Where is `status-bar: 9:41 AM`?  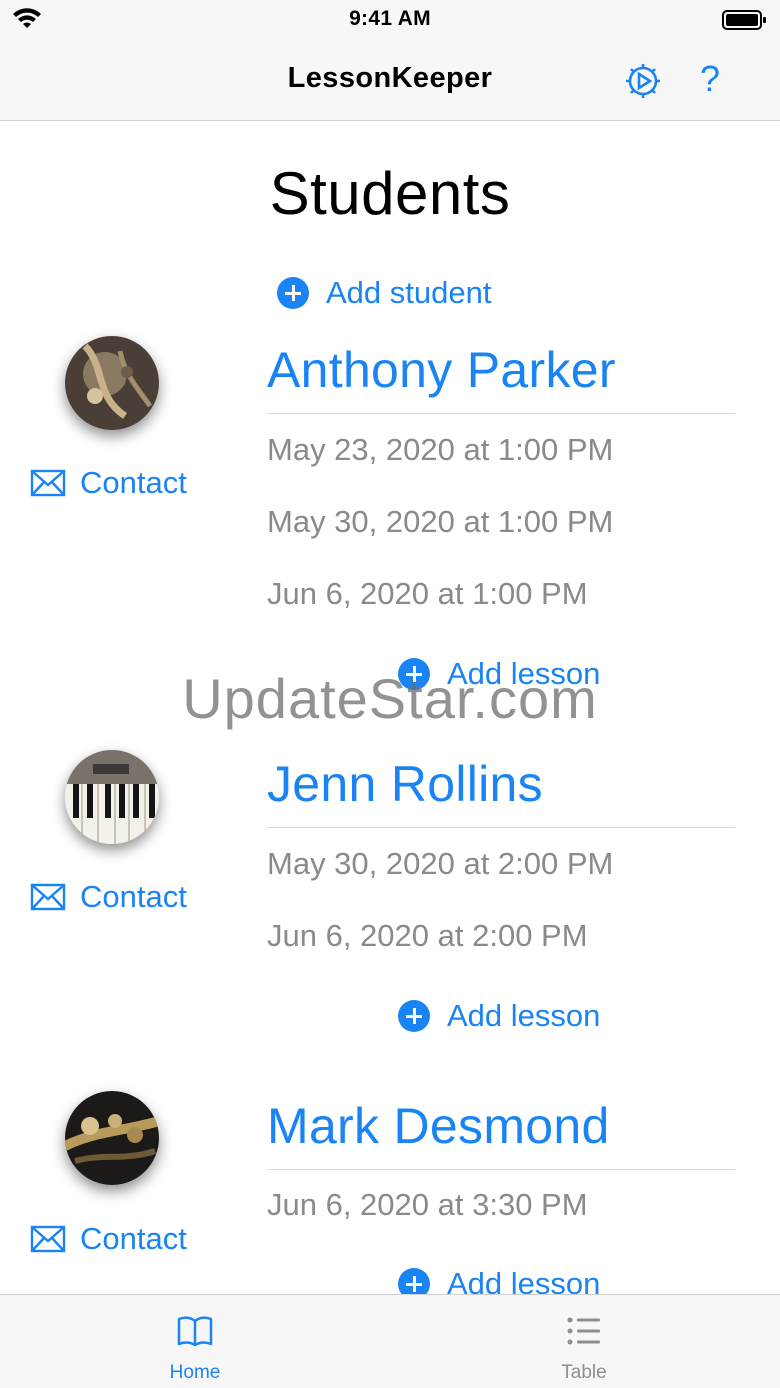 status-bar: 9:41 AM is located at coordinates (390, 20).